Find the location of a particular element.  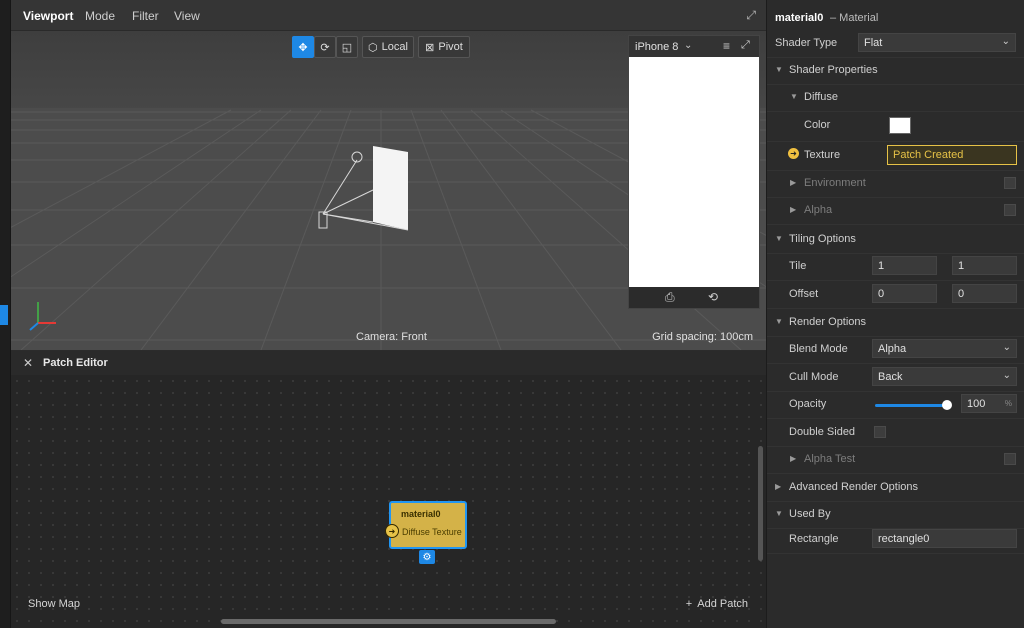

environment-label: Environment is located at coordinates (835, 183).